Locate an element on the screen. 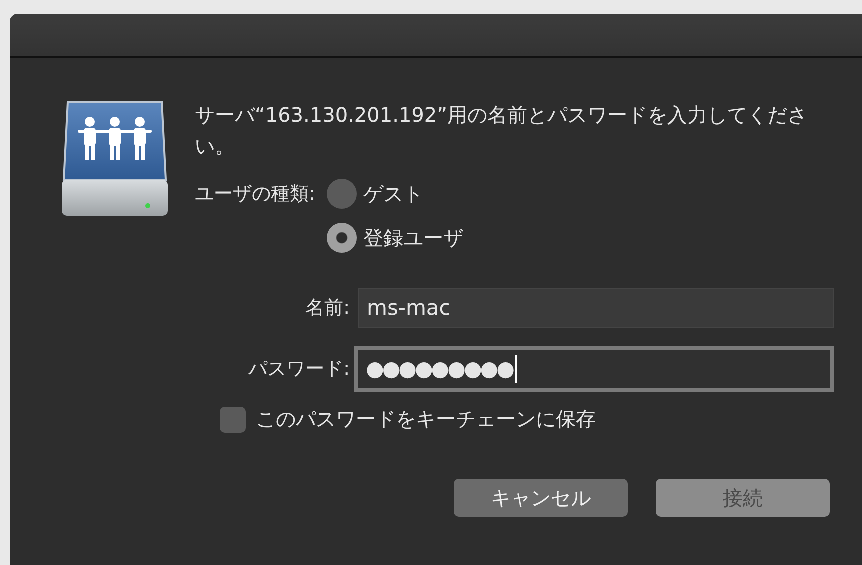  radio-label: ゲスト is located at coordinates (393, 194).